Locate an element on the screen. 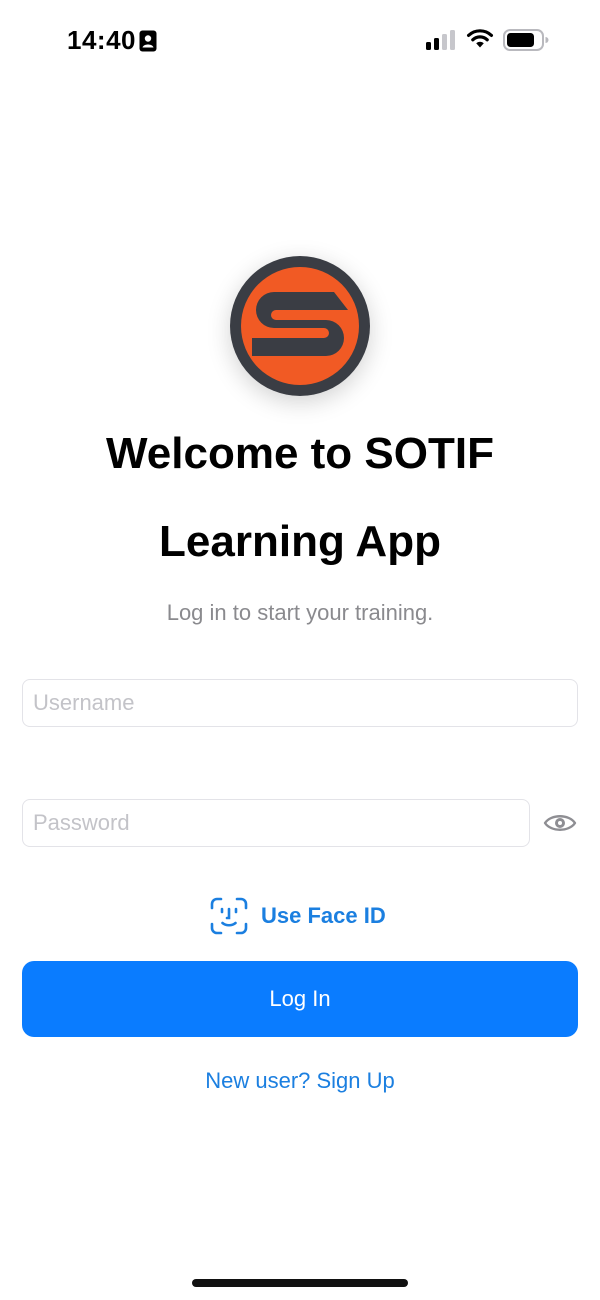 The image size is (600, 1300). eye-icon is located at coordinates (560, 823).